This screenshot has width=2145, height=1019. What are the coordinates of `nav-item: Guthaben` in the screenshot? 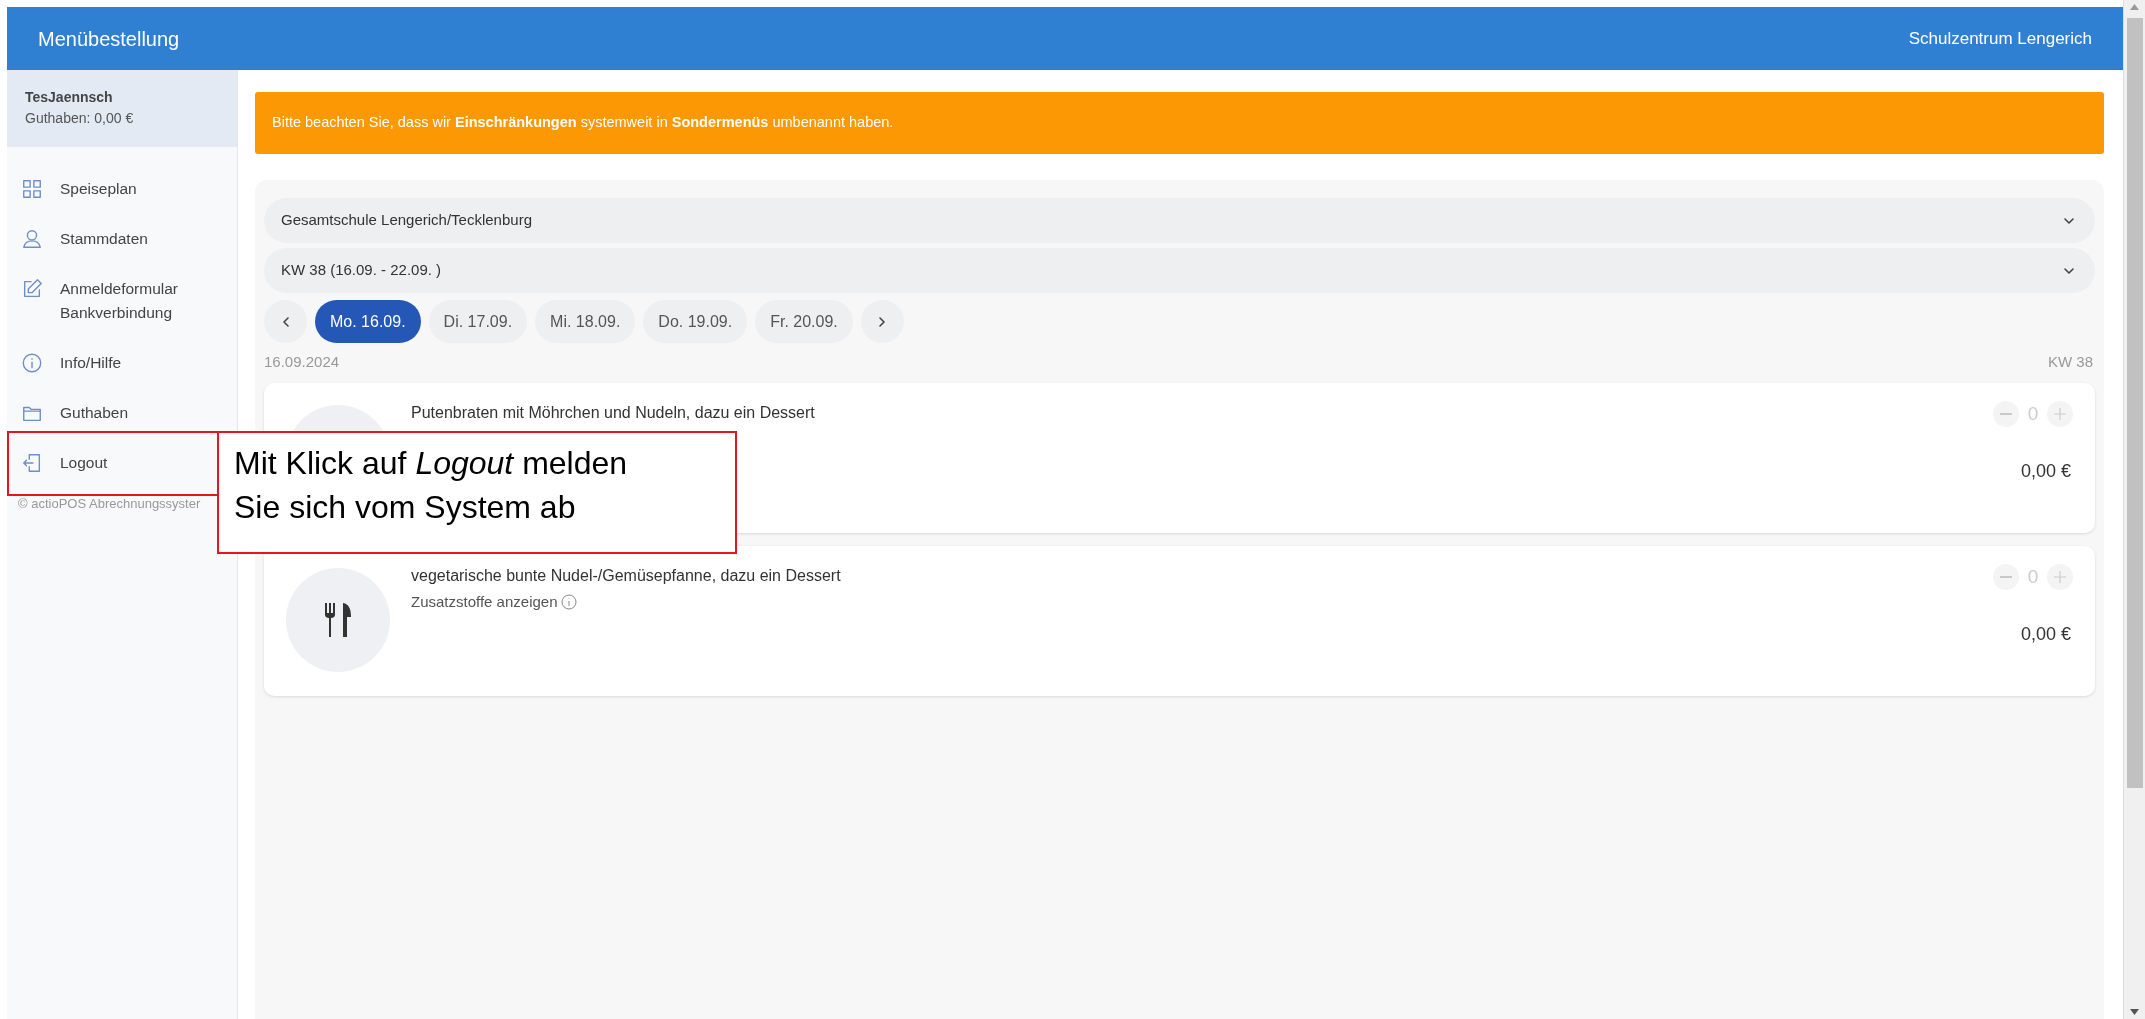 It's located at (72, 413).